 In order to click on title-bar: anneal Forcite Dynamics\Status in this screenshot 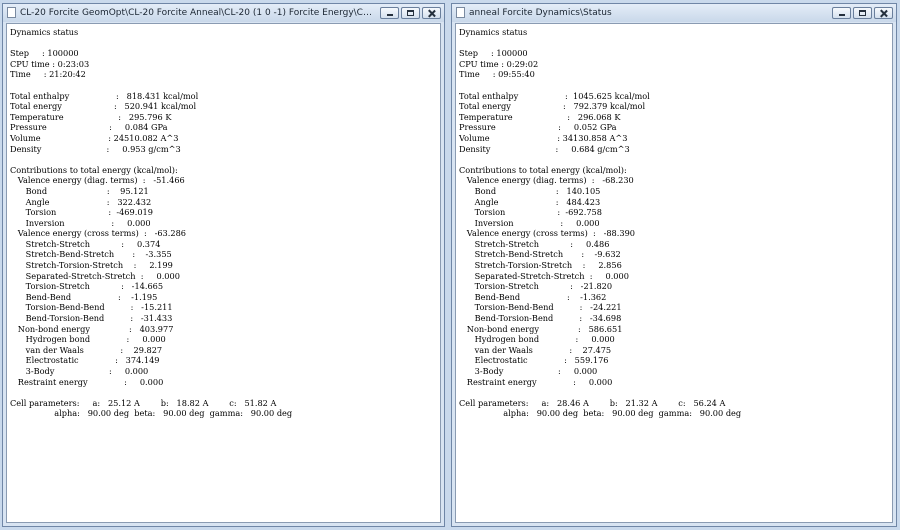, I will do `click(674, 13)`.